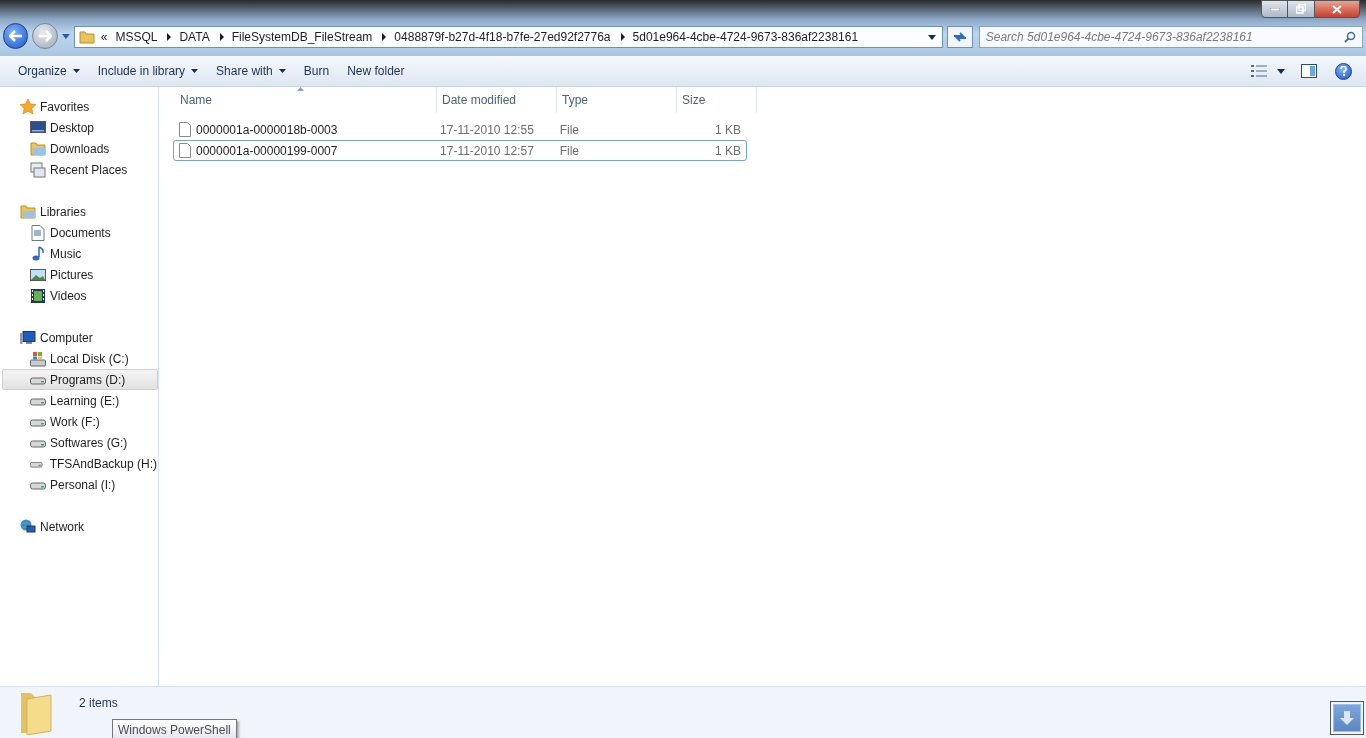 Image resolution: width=1366 pixels, height=738 pixels. What do you see at coordinates (38, 253) in the screenshot?
I see `music-icon` at bounding box center [38, 253].